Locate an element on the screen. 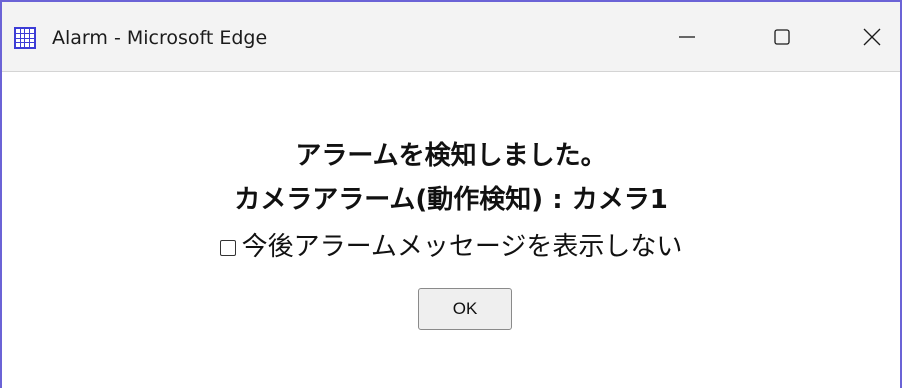 This screenshot has height=390, width=902. suppress-alarm-checkbox-row: 今後アラームメッセージを表示しない is located at coordinates (451, 247).